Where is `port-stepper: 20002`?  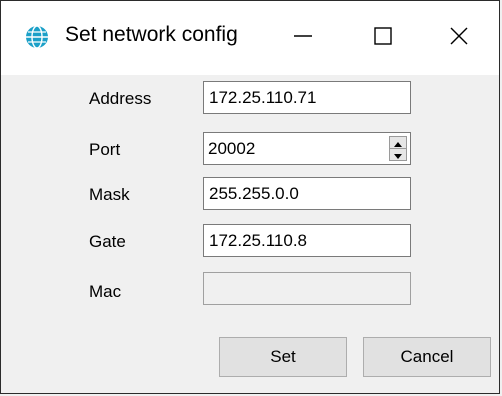
port-stepper: 20002 is located at coordinates (307, 148).